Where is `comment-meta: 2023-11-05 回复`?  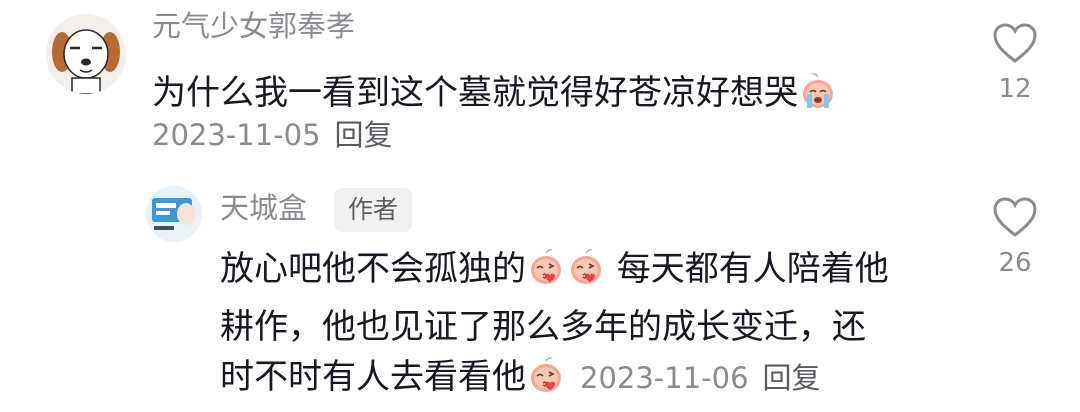
comment-meta: 2023-11-05 回复 is located at coordinates (272, 135).